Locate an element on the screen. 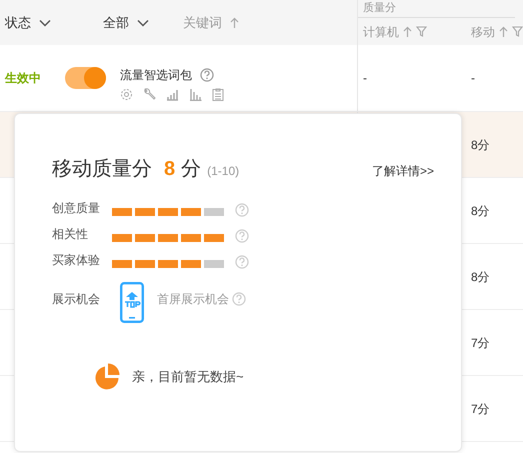 This screenshot has width=523, height=453. score-range: (1-10) is located at coordinates (223, 171).